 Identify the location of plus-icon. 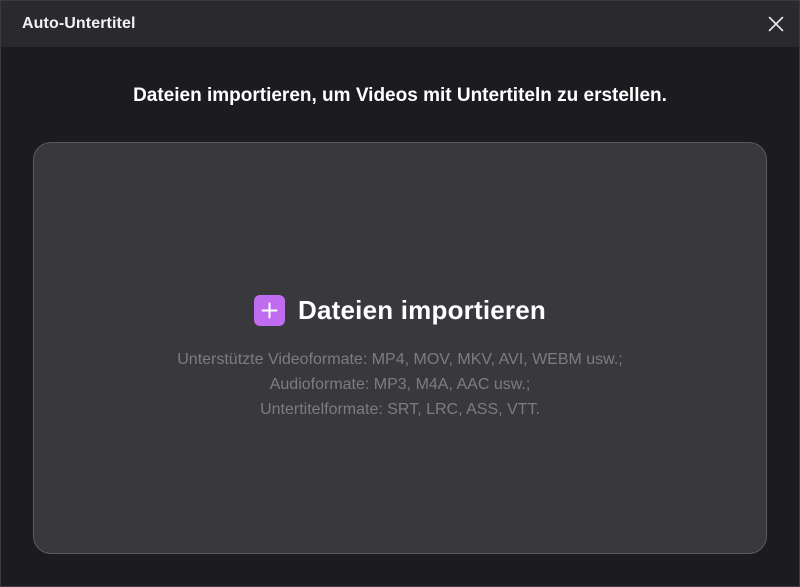
(269, 310).